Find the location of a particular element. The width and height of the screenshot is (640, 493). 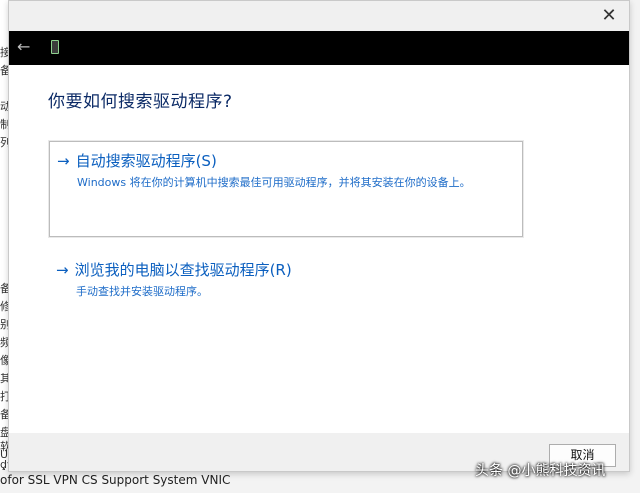

watermark-text: 头条 @小熊科技资讯 is located at coordinates (540, 471).